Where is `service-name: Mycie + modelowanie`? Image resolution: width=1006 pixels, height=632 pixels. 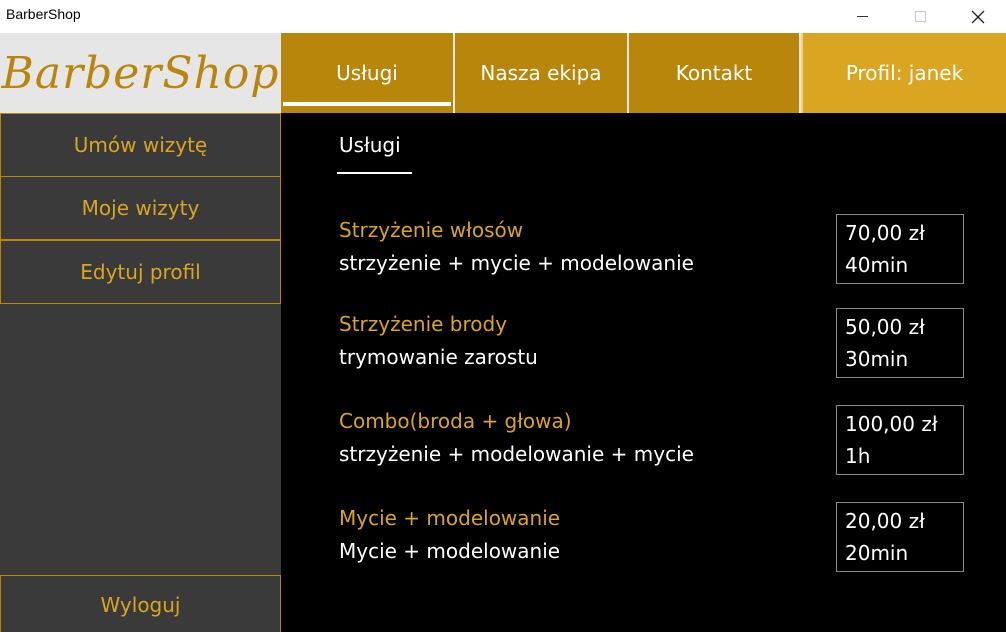
service-name: Mycie + modelowanie is located at coordinates (450, 518).